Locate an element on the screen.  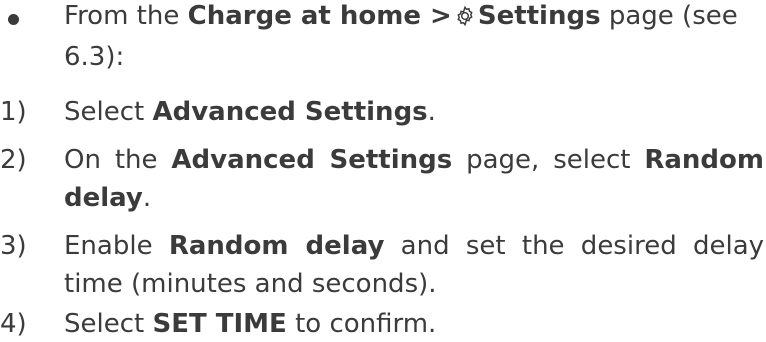
step-number: 4) is located at coordinates (13, 324).